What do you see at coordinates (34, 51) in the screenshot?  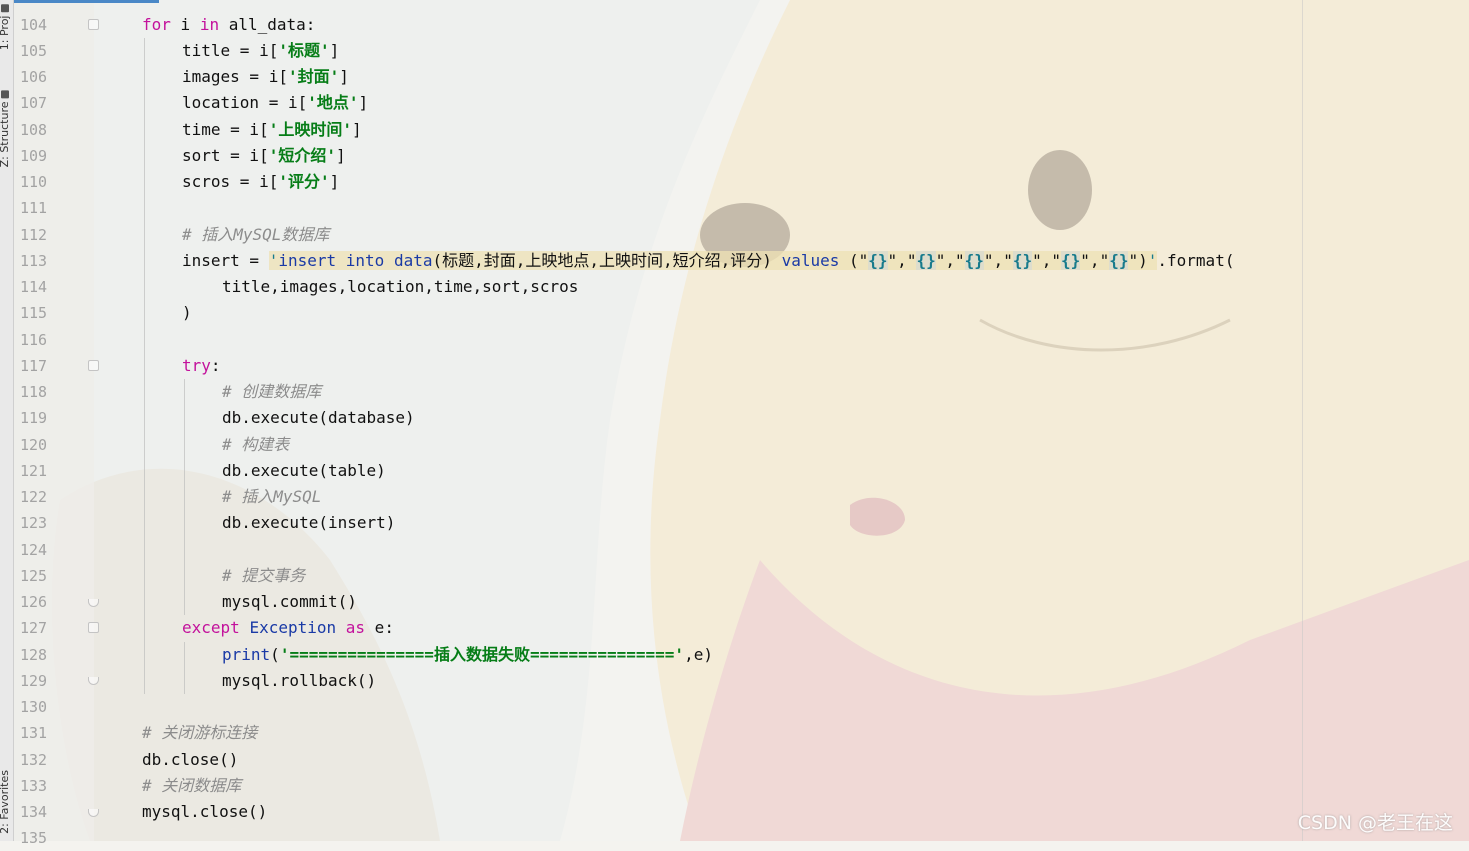 I see `line-number: 105` at bounding box center [34, 51].